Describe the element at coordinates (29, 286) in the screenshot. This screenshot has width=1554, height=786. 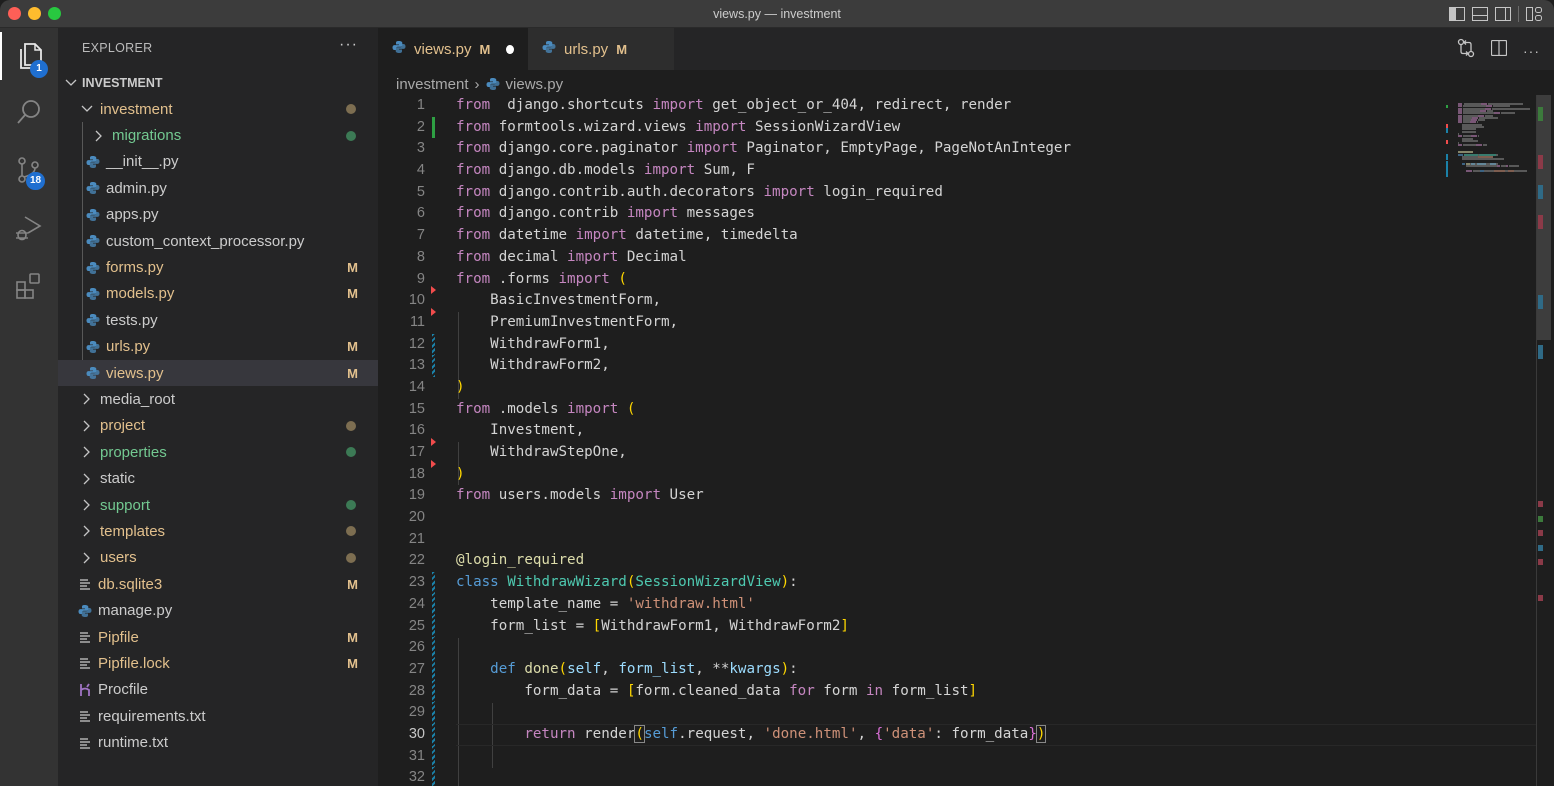
I see `activity-extensions` at that location.